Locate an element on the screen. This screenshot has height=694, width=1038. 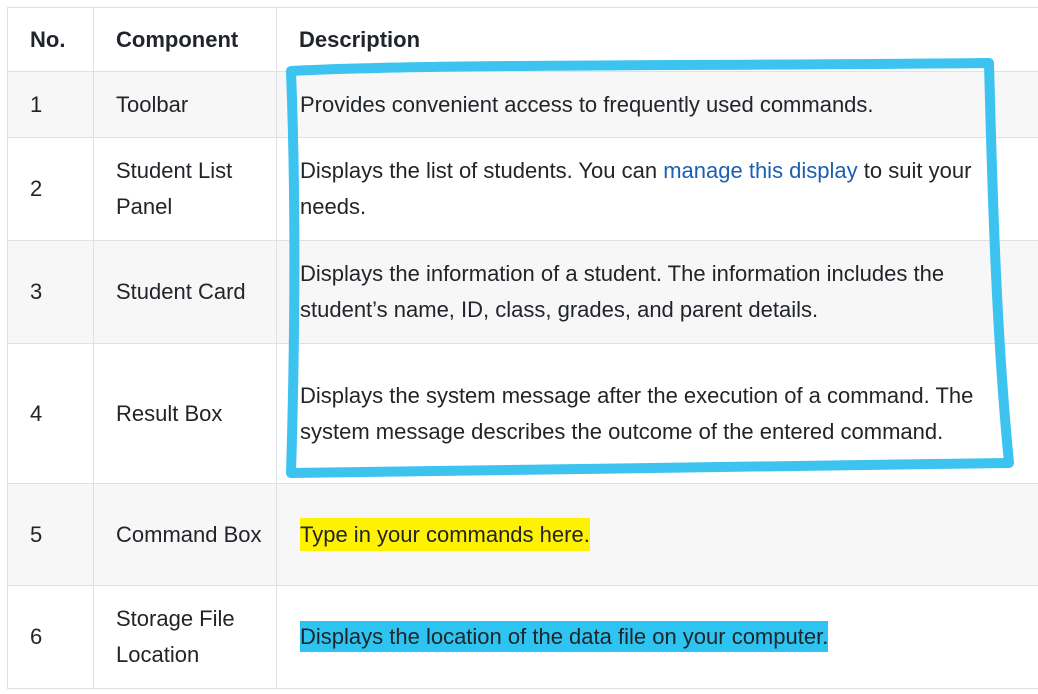
component-name: Student Card is located at coordinates (185, 292).